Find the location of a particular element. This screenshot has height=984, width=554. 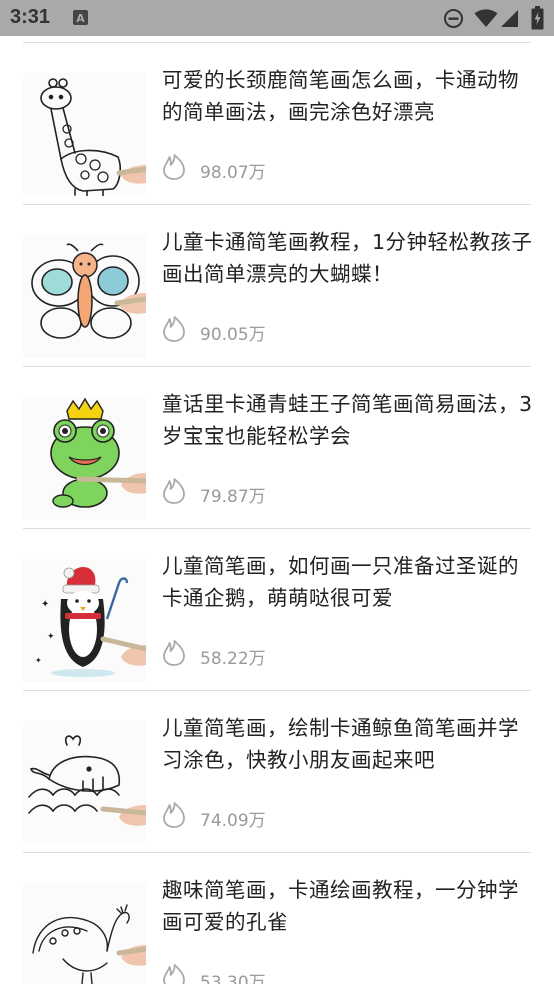

item-title: 可爱的长颈鹿简笔画怎么画，卡通动物的简单画法，画完涂色好漂亮 is located at coordinates (348, 96).